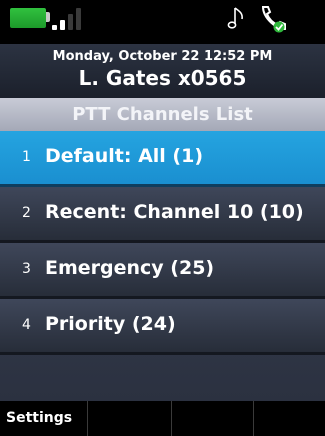 The height and width of the screenshot is (436, 325). What do you see at coordinates (26, 325) in the screenshot?
I see `channel-number: 4` at bounding box center [26, 325].